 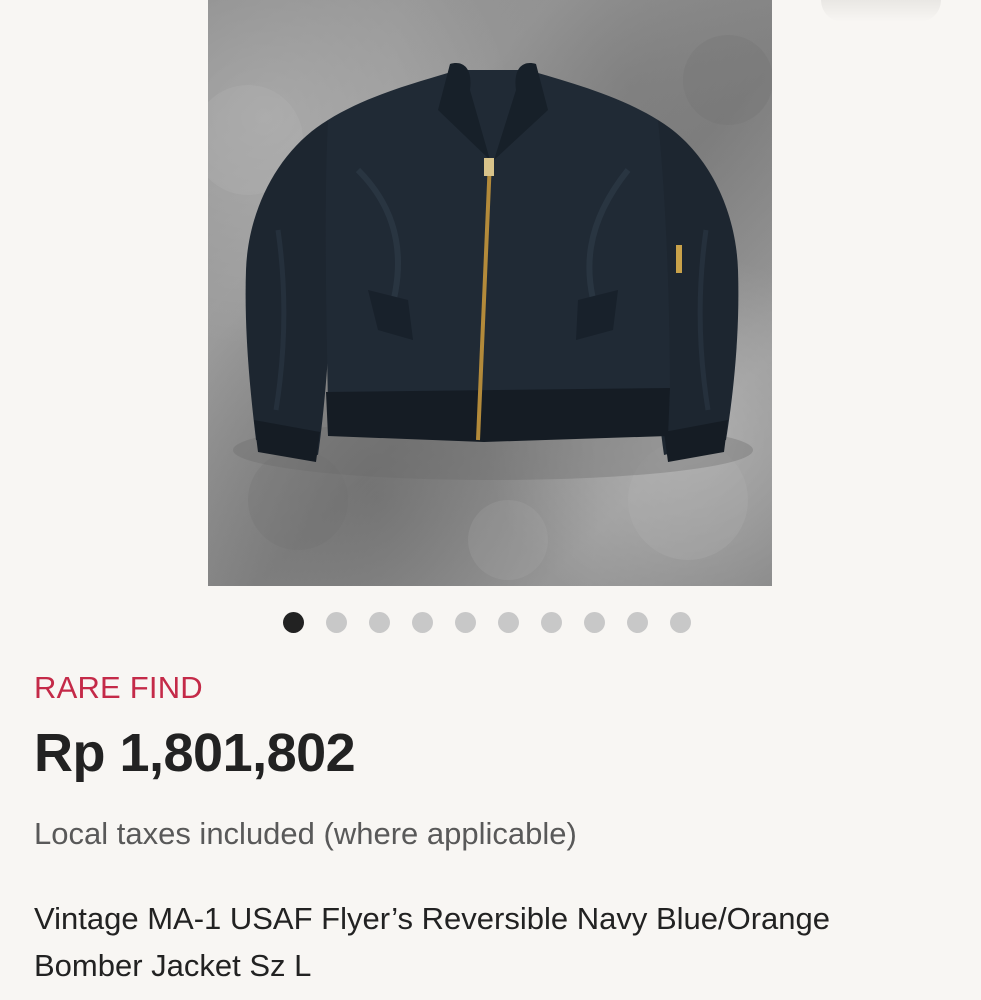 What do you see at coordinates (487, 623) in the screenshot?
I see `carousel-dots` at bounding box center [487, 623].